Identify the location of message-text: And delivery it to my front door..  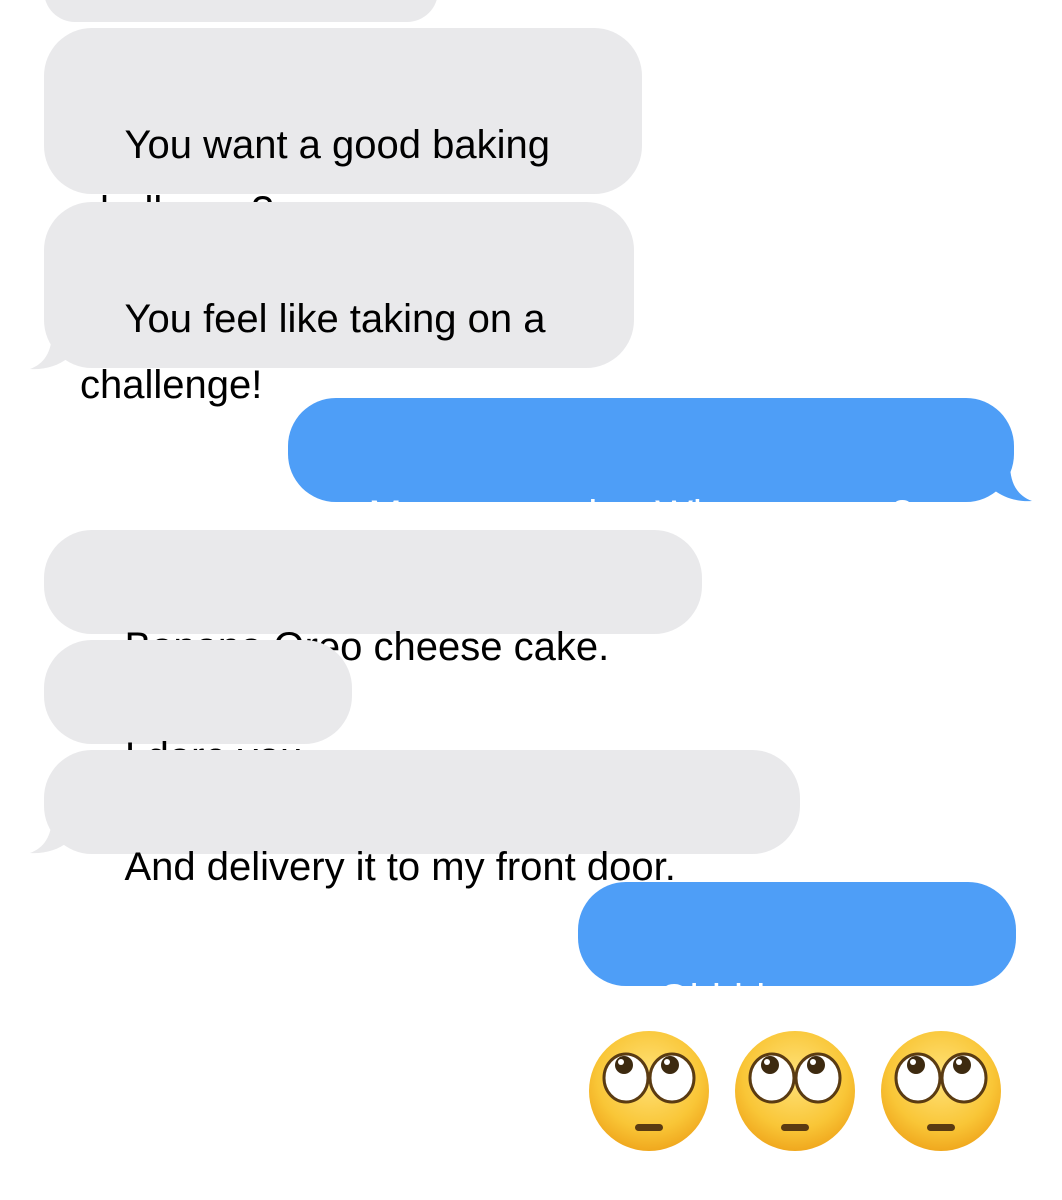
(400, 867).